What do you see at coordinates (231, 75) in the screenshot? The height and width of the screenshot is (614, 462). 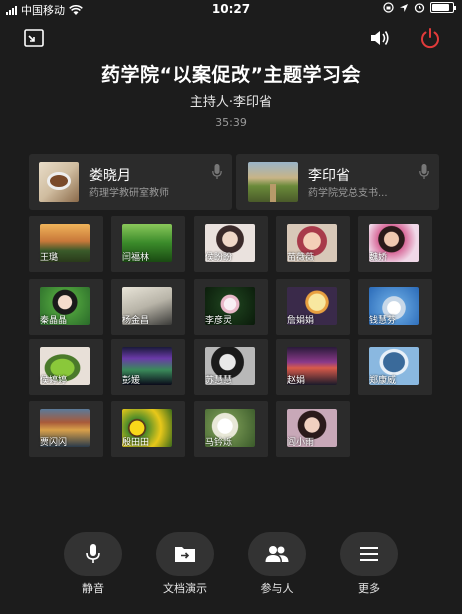 I see `meeting-title: 药学院“以案促改”主题学习会` at bounding box center [231, 75].